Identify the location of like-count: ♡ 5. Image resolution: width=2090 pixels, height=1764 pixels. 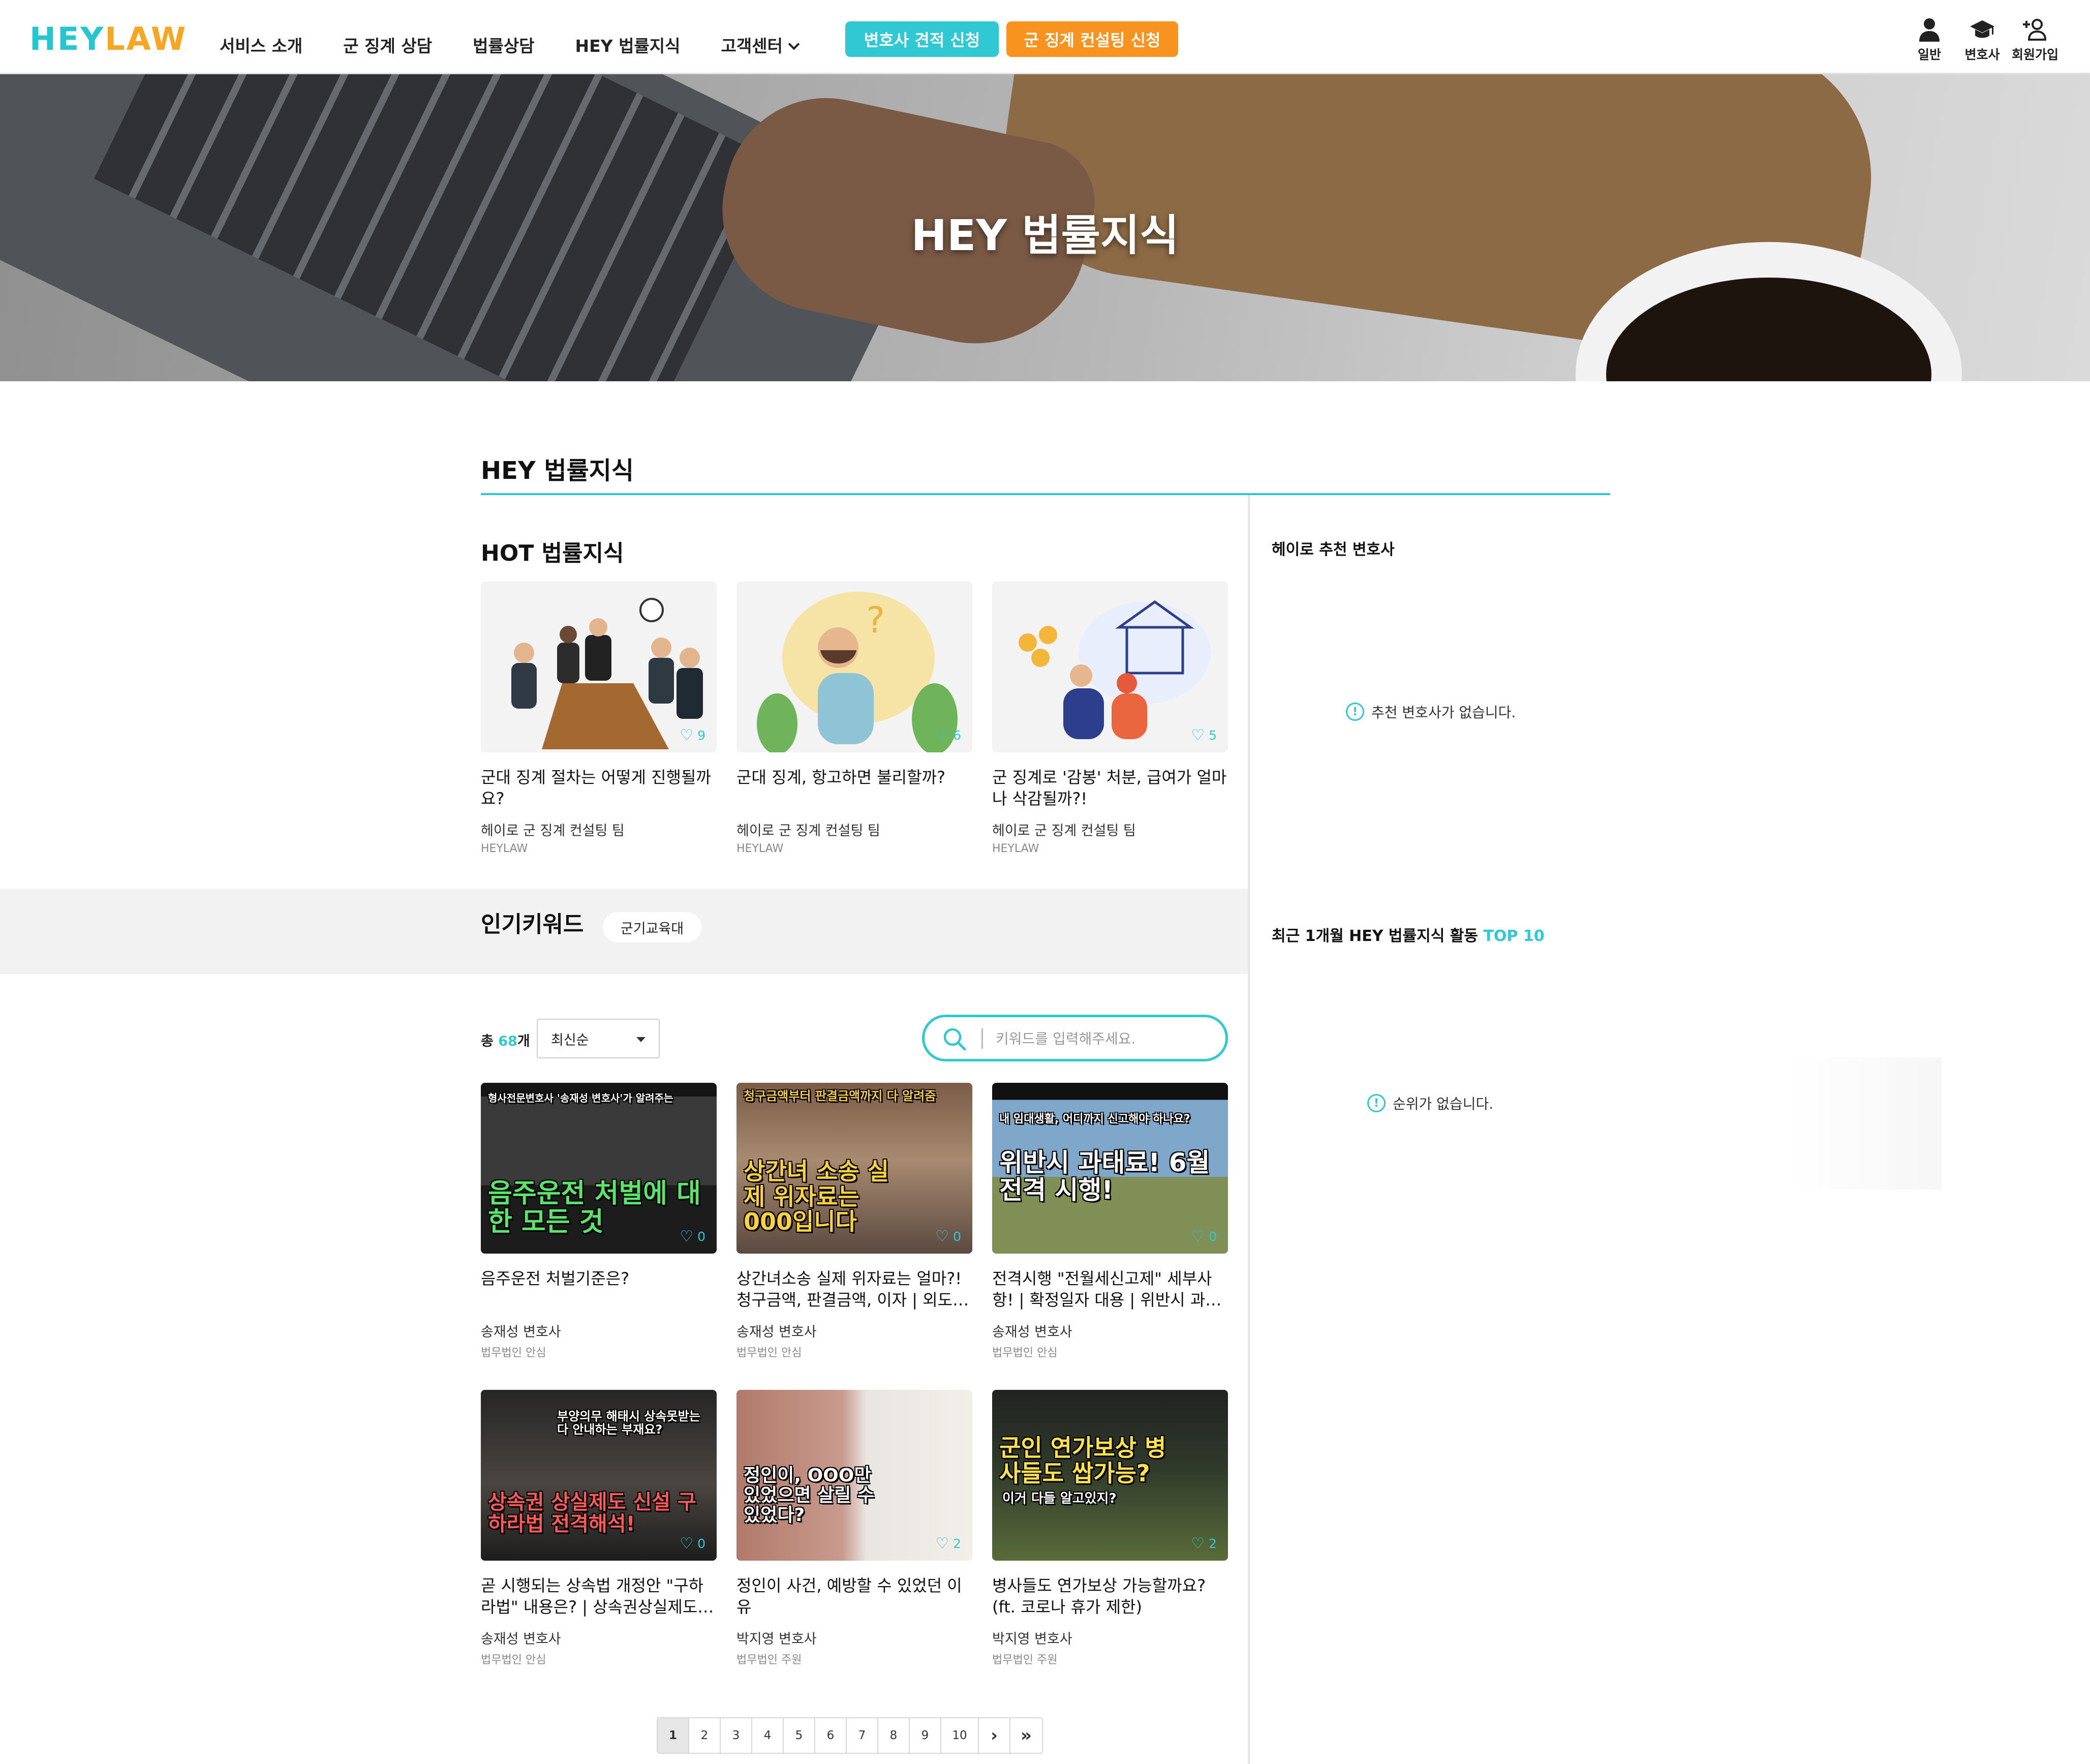
(1204, 735).